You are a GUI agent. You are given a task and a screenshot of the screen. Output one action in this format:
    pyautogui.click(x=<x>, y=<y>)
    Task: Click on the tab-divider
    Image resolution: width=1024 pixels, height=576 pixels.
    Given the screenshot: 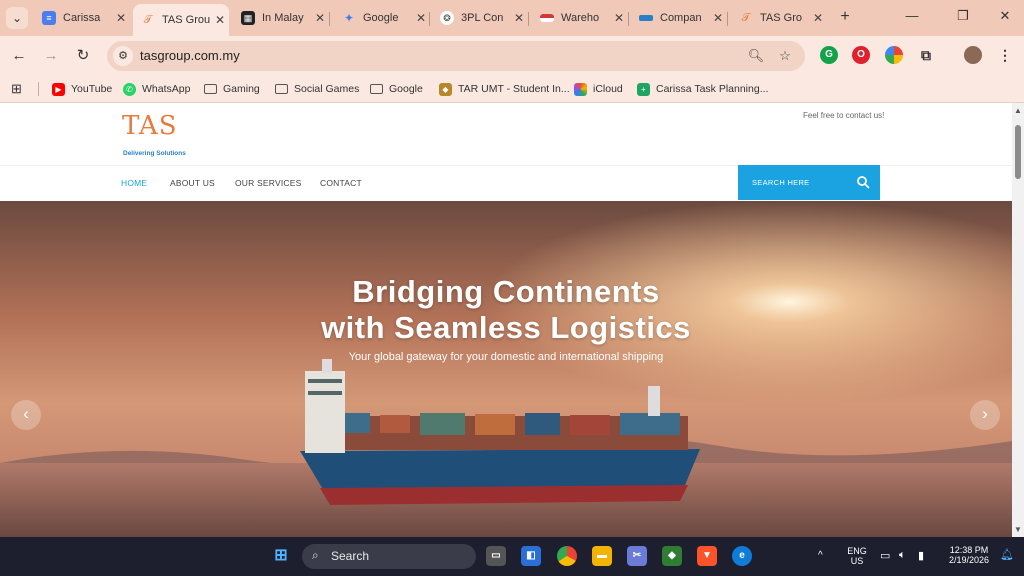 What is the action you would take?
    pyautogui.click(x=727, y=19)
    